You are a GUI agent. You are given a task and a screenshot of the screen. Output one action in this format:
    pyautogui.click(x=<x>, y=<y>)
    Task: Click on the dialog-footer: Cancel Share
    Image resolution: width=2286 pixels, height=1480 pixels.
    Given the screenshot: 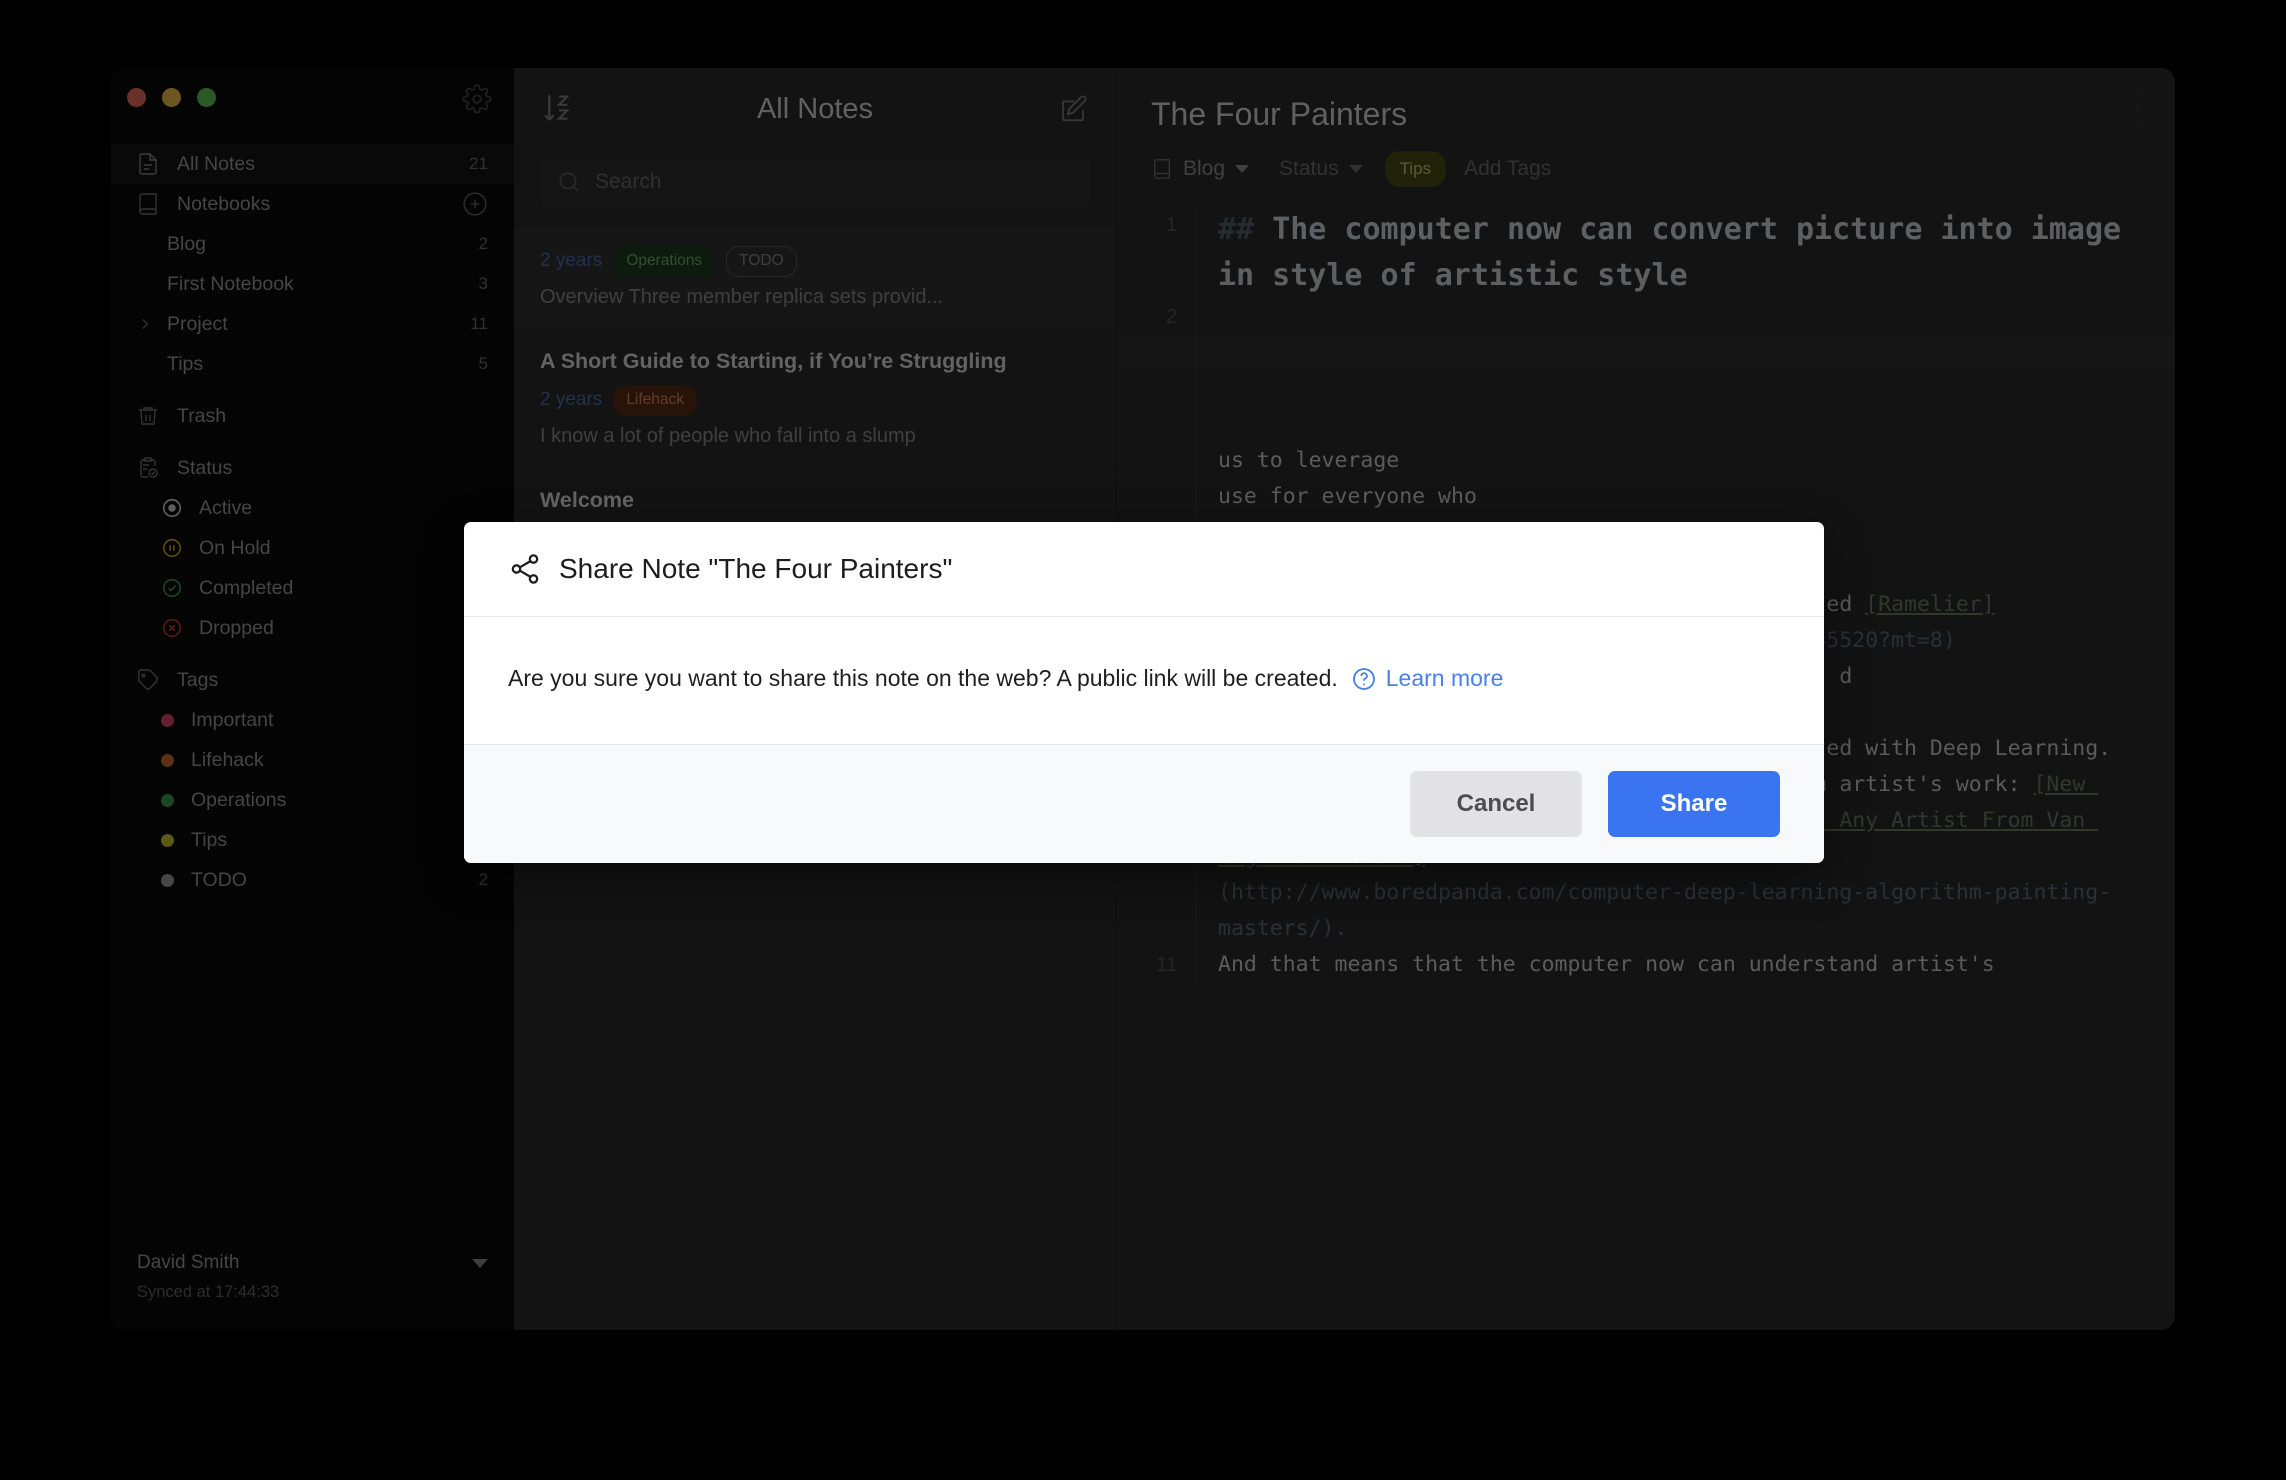 What is the action you would take?
    pyautogui.click(x=1144, y=804)
    